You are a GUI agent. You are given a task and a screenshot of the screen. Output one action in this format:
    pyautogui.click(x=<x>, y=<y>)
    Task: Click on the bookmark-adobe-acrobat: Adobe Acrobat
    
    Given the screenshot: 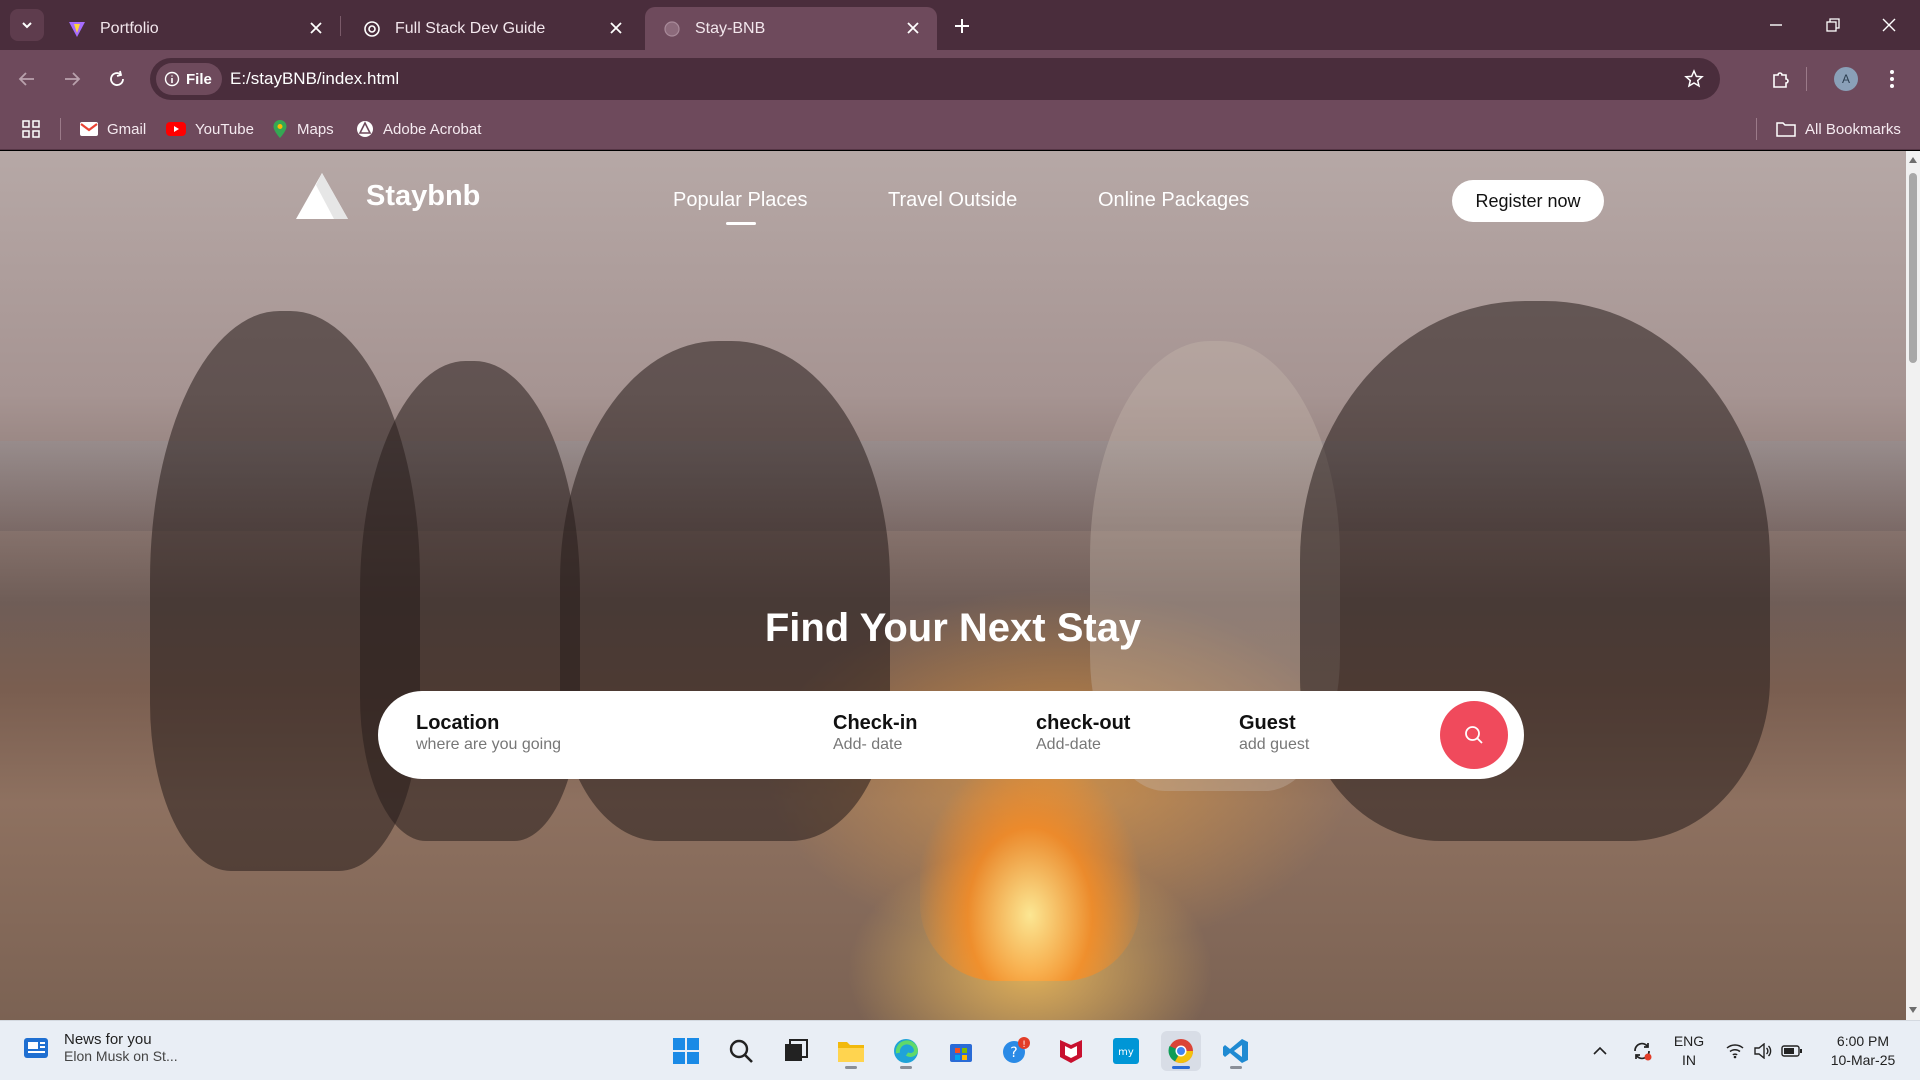 What is the action you would take?
    pyautogui.click(x=418, y=129)
    